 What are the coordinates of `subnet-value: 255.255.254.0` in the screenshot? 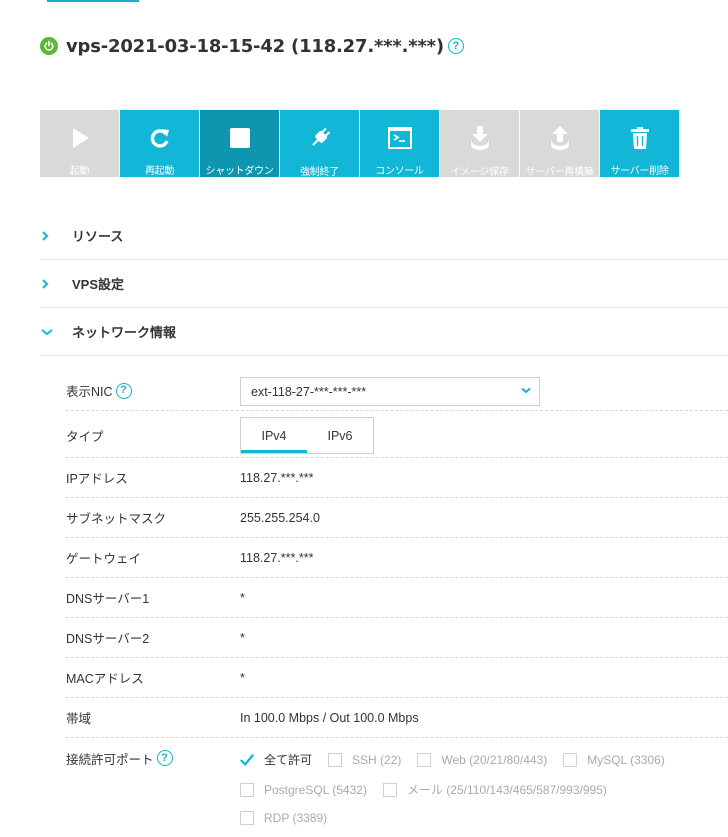 It's located at (280, 517).